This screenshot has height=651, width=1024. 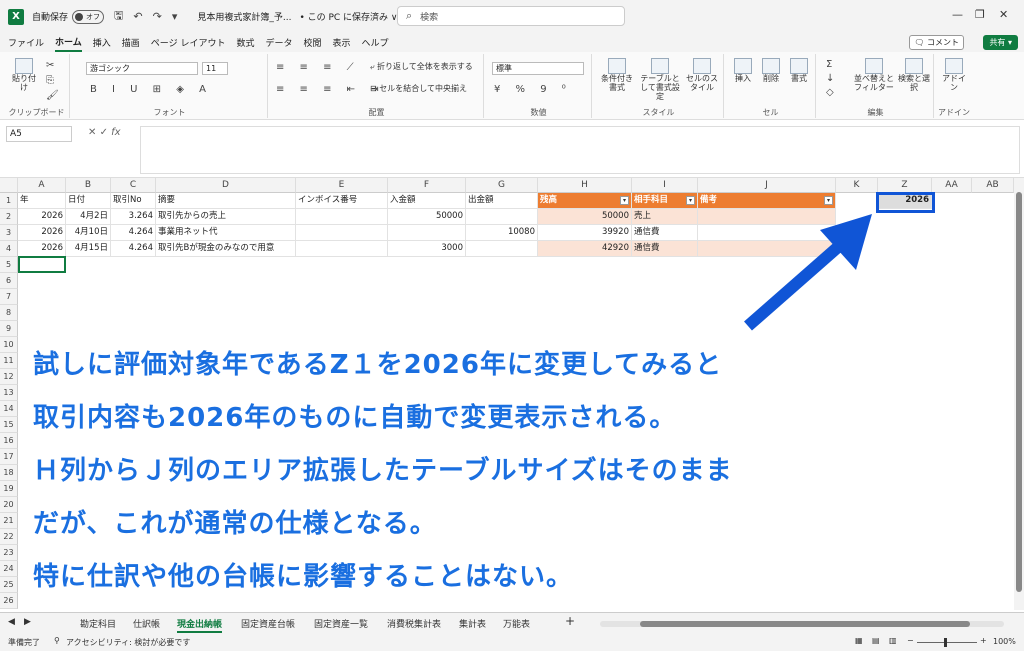 I want to click on save-status: • この PC に保存済み ∨, so click(x=348, y=16).